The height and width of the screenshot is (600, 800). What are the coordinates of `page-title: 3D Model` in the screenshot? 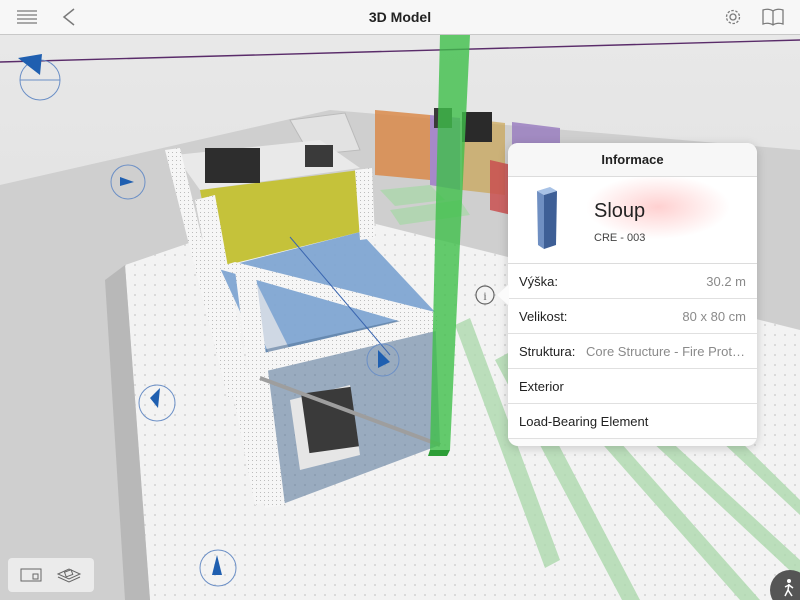 It's located at (400, 17).